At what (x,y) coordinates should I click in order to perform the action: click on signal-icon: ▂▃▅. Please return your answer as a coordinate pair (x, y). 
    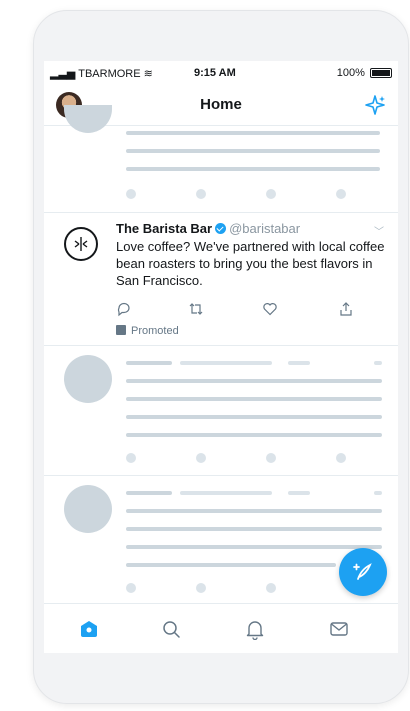
    Looking at the image, I should click on (63, 74).